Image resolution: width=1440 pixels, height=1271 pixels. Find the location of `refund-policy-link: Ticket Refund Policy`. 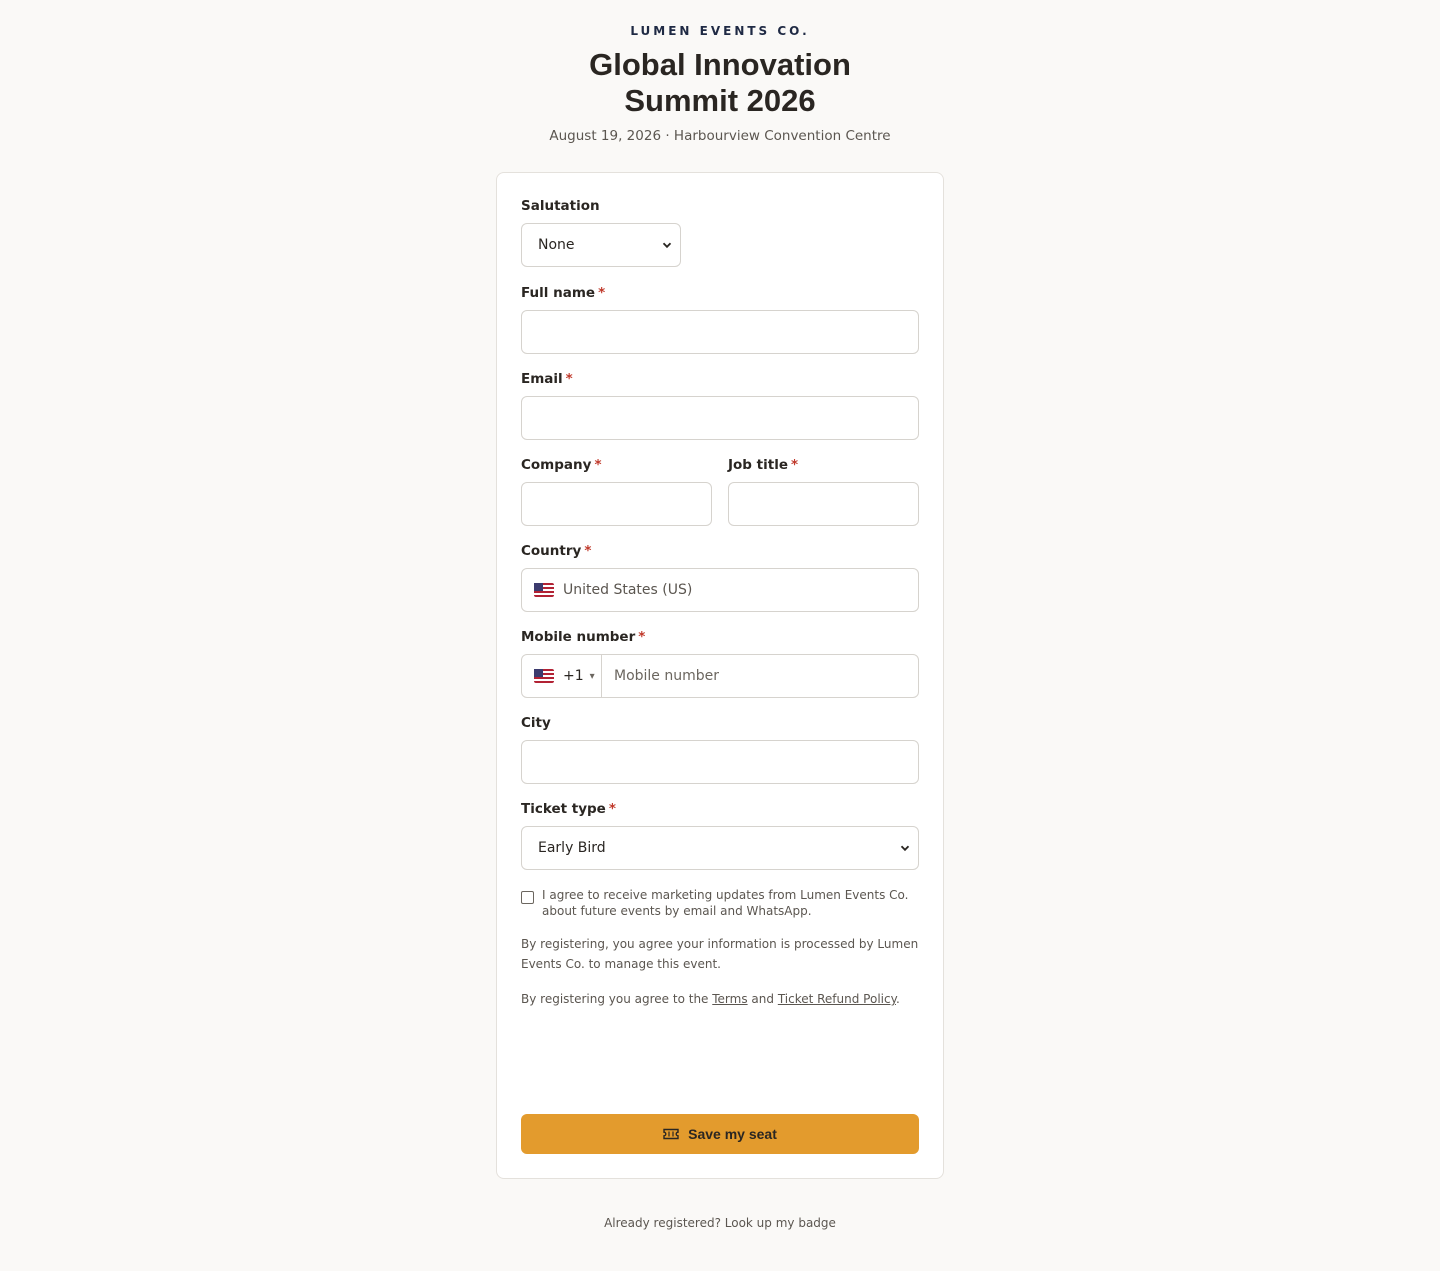

refund-policy-link: Ticket Refund Policy is located at coordinates (837, 999).